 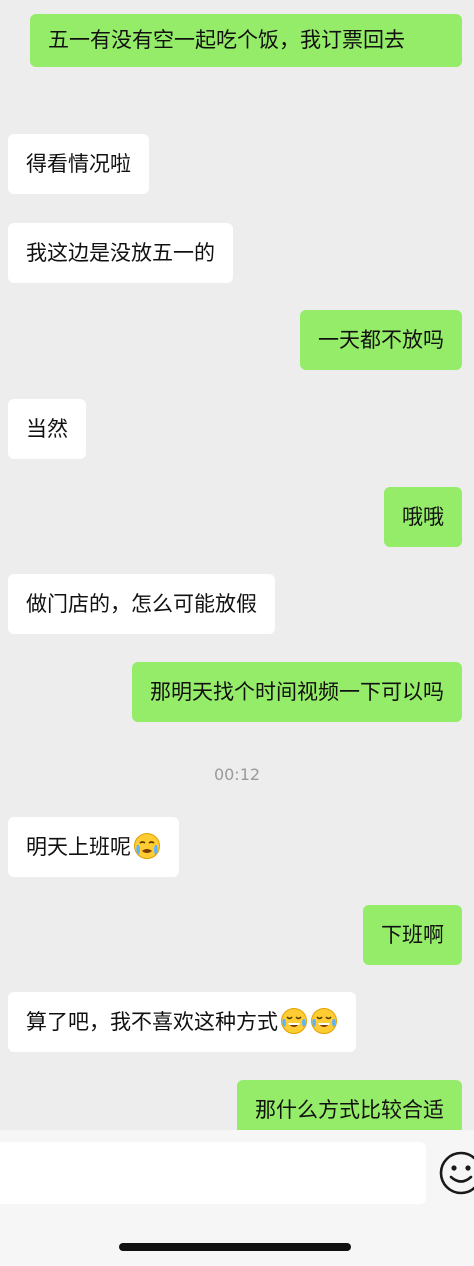 I want to click on message-text: 那明天找个时间视频一下可以吗, so click(x=297, y=692).